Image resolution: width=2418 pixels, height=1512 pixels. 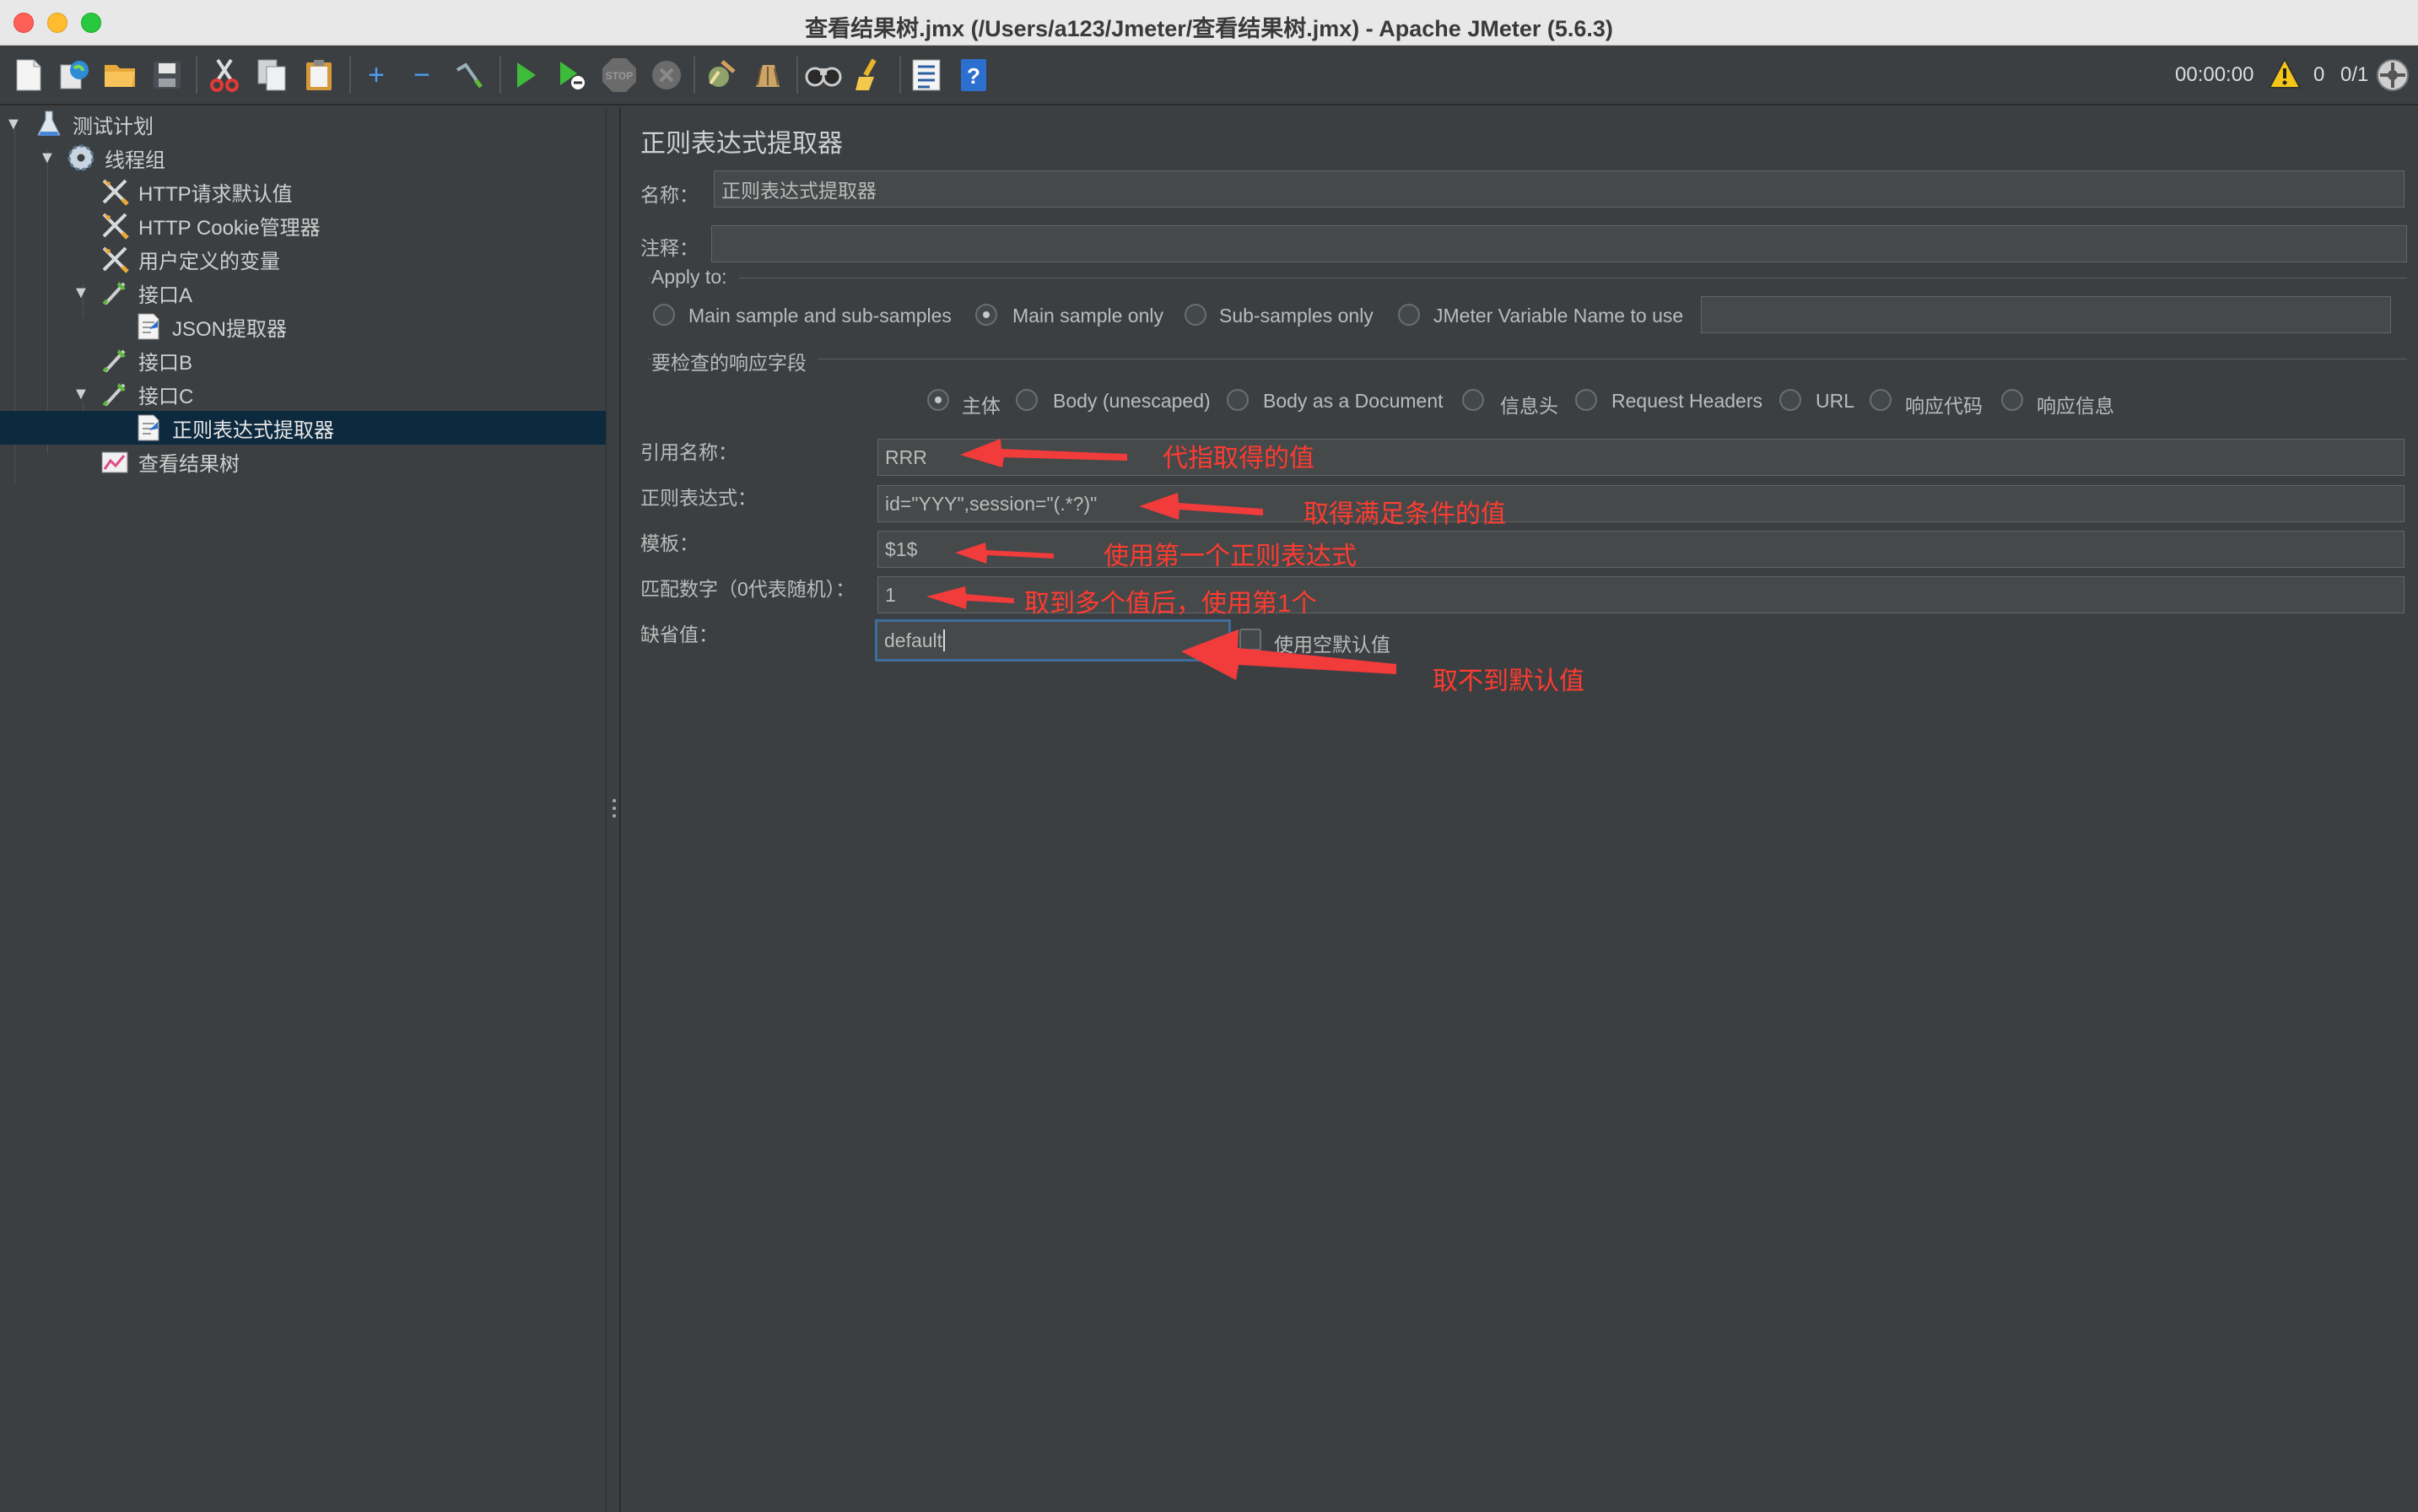 What do you see at coordinates (1296, 316) in the screenshot?
I see `radio-label: Sub-samples only` at bounding box center [1296, 316].